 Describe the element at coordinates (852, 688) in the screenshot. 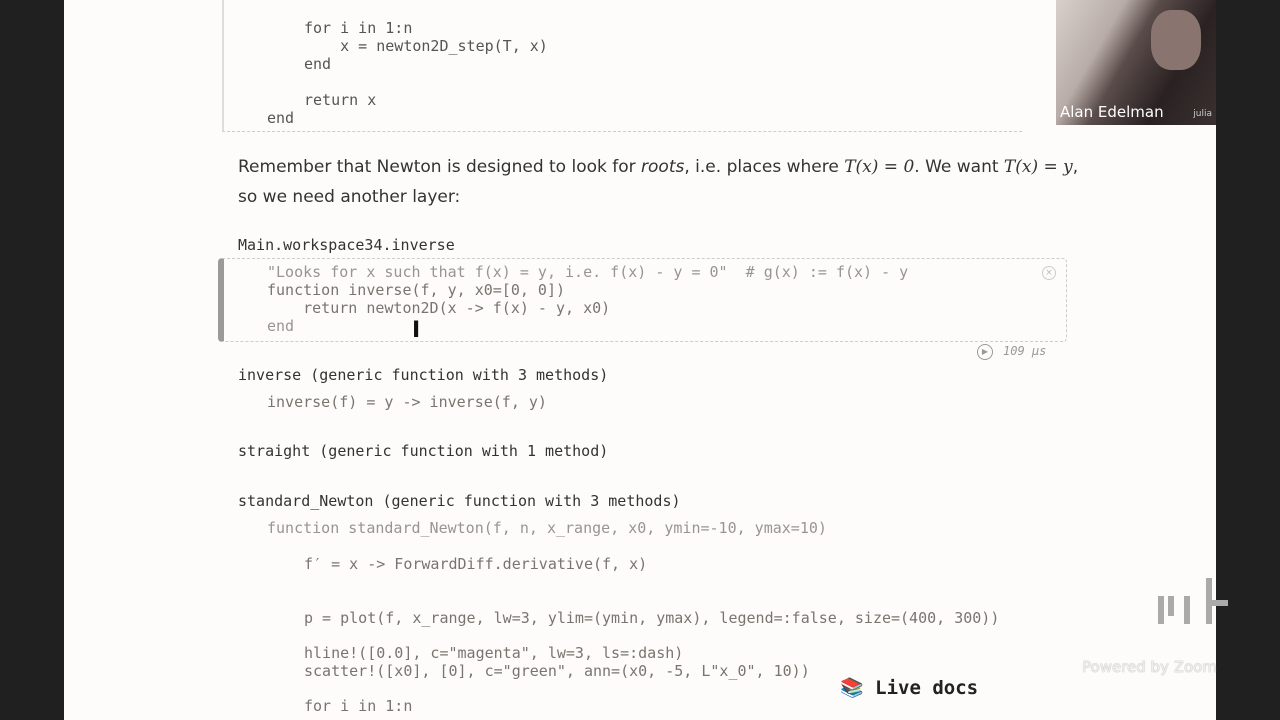

I see `books-icon: 📚` at that location.